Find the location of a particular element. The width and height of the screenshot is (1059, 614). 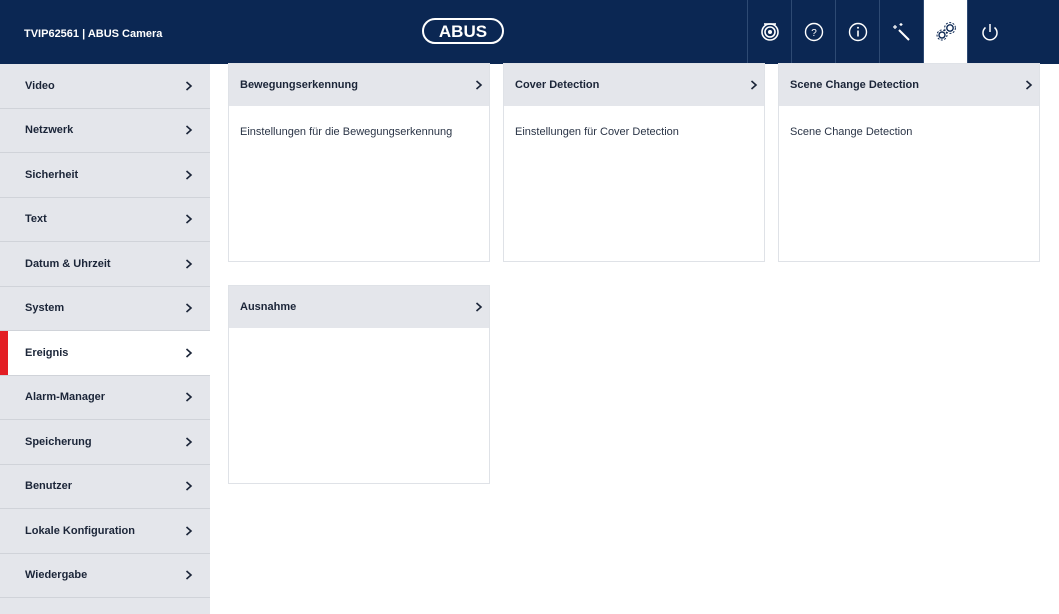

card-header: Ausnahme is located at coordinates (359, 307).